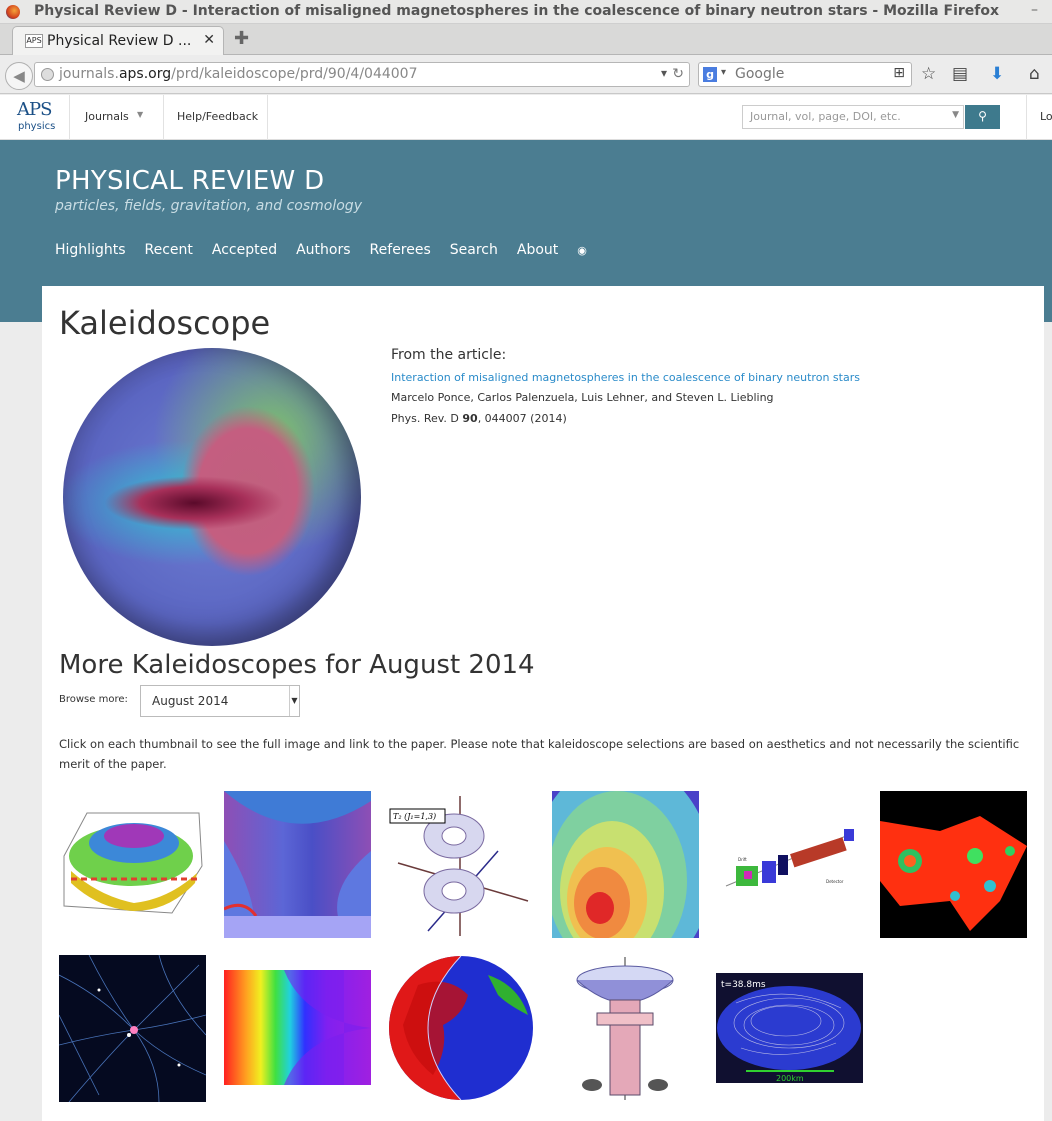 Image resolution: width=1052 pixels, height=1121 pixels. What do you see at coordinates (789, 864) in the screenshot?
I see `thumbnail-5: Drift Detector` at bounding box center [789, 864].